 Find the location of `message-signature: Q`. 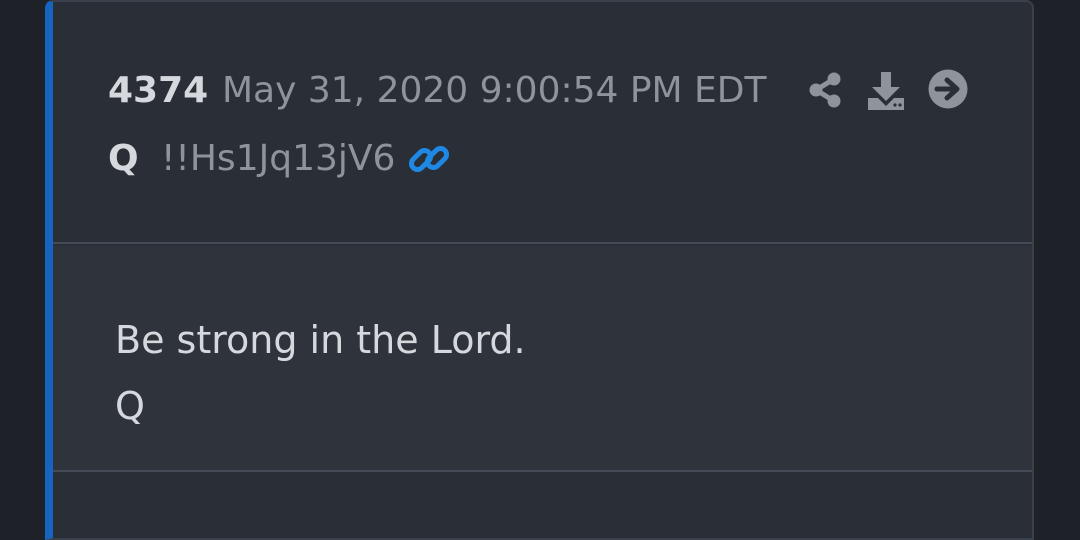

message-signature: Q is located at coordinates (130, 406).